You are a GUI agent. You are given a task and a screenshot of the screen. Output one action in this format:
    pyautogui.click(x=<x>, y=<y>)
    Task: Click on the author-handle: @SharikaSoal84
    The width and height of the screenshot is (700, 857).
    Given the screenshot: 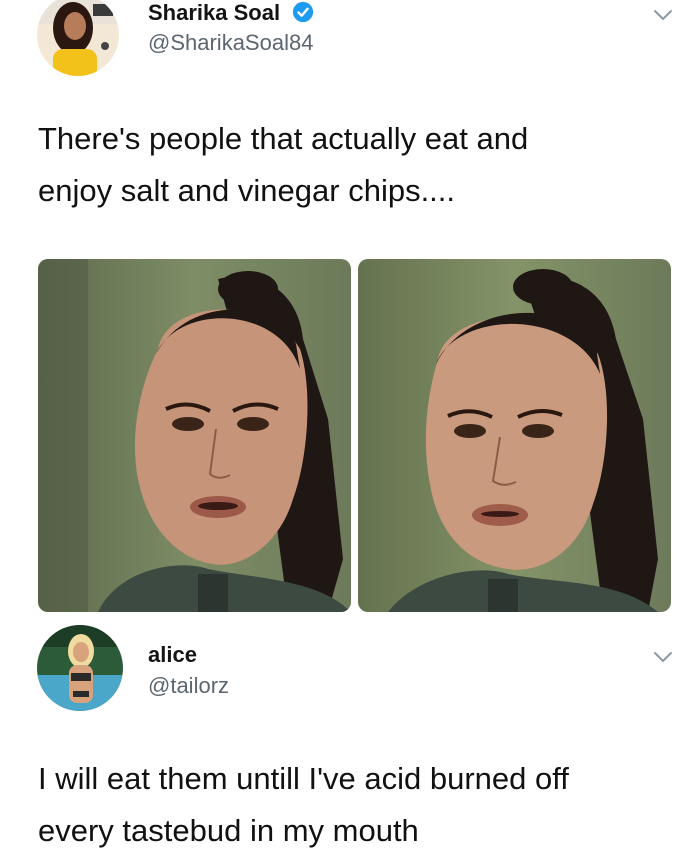 What is the action you would take?
    pyautogui.click(x=230, y=43)
    